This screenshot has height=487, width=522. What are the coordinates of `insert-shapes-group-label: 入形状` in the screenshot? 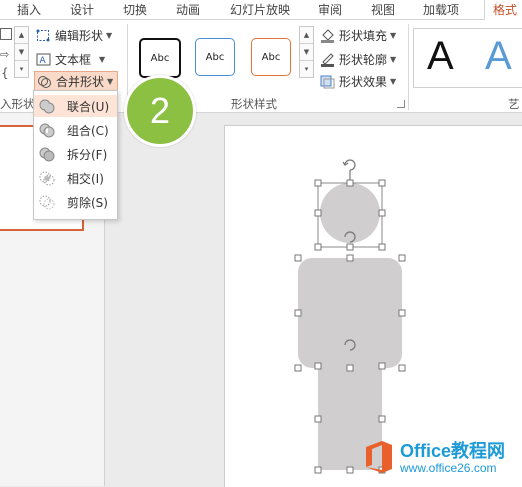 It's located at (17, 104).